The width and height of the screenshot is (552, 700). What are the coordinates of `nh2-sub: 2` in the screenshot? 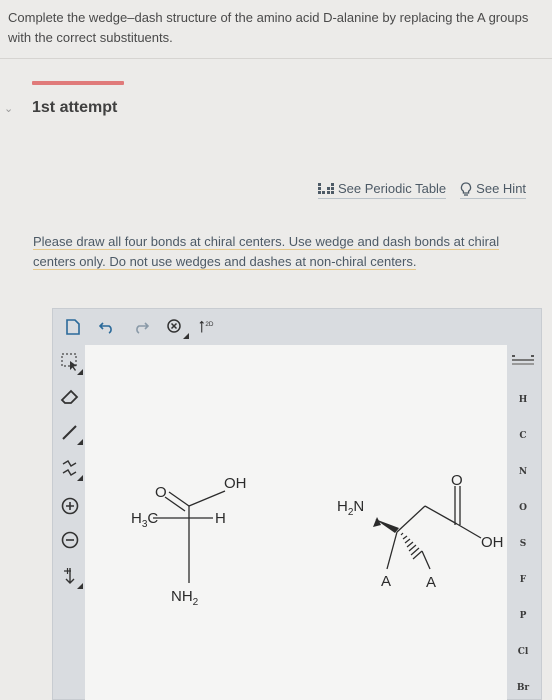 It's located at (196, 602).